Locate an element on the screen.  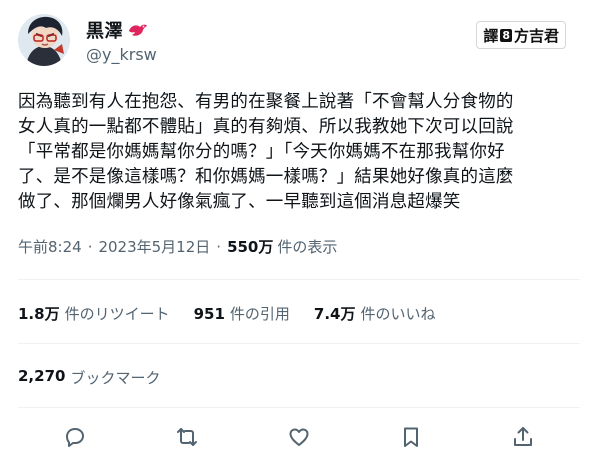
retweet-icon is located at coordinates (187, 437).